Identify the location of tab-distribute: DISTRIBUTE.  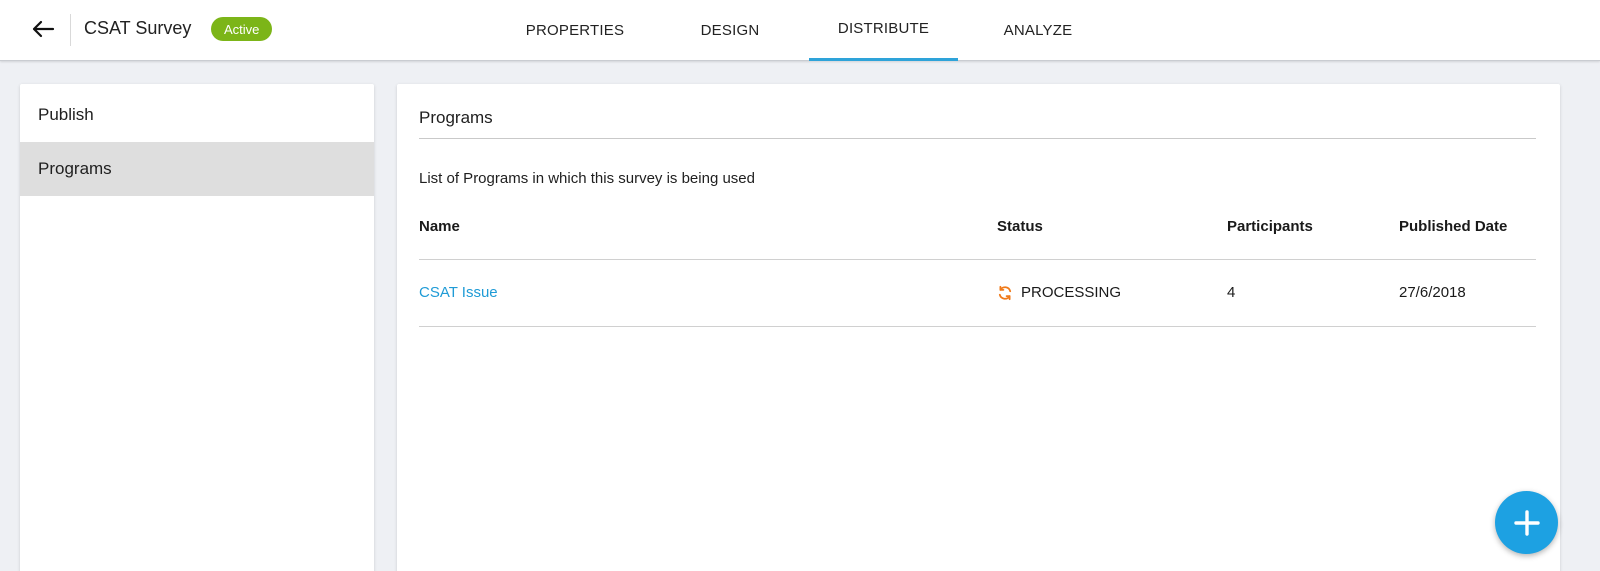
(883, 30).